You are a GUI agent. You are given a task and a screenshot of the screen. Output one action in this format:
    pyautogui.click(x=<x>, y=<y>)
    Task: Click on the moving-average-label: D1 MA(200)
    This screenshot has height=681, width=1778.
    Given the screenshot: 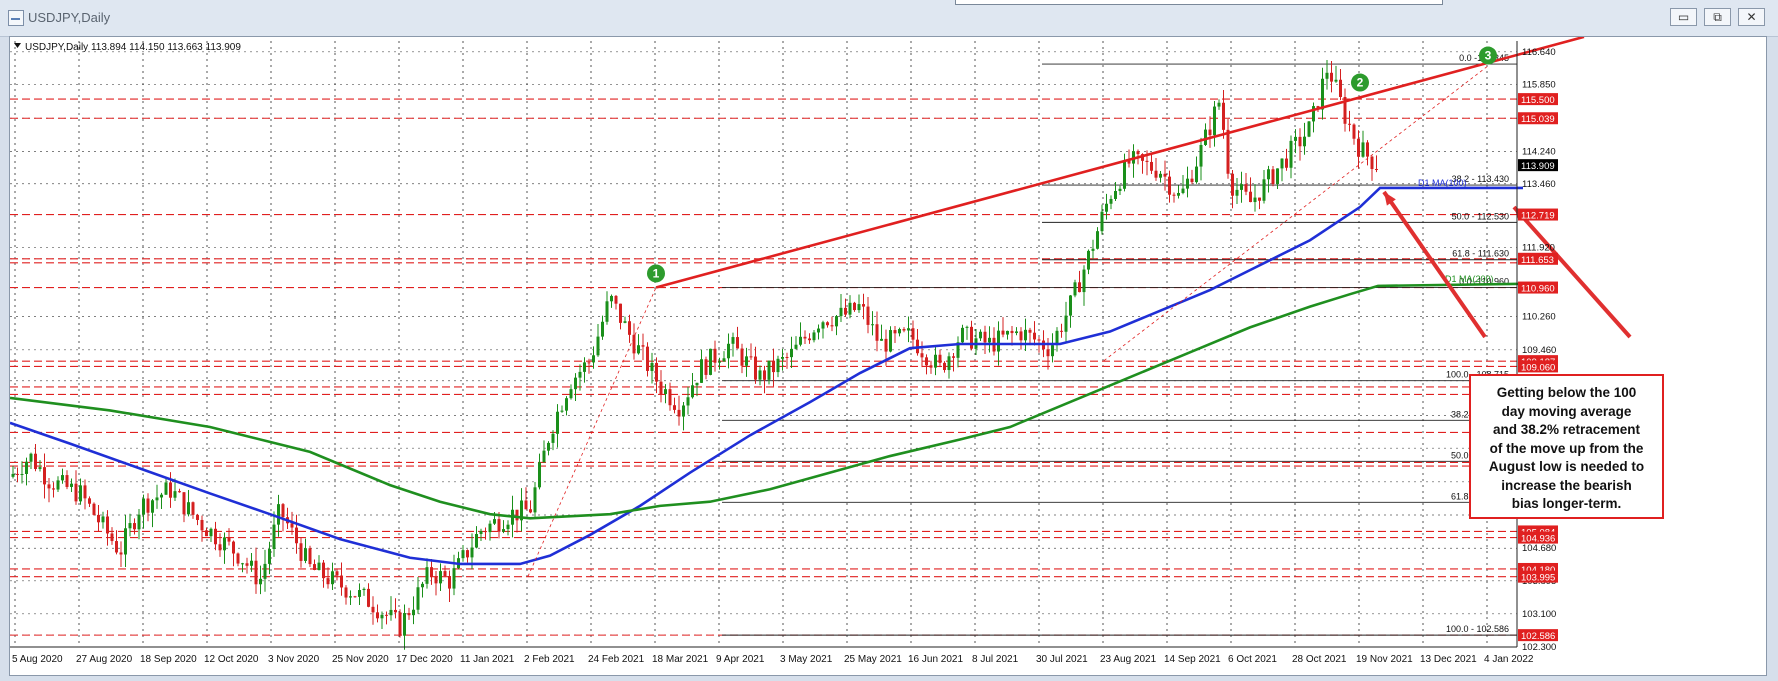 What is the action you would take?
    pyautogui.click(x=1469, y=279)
    